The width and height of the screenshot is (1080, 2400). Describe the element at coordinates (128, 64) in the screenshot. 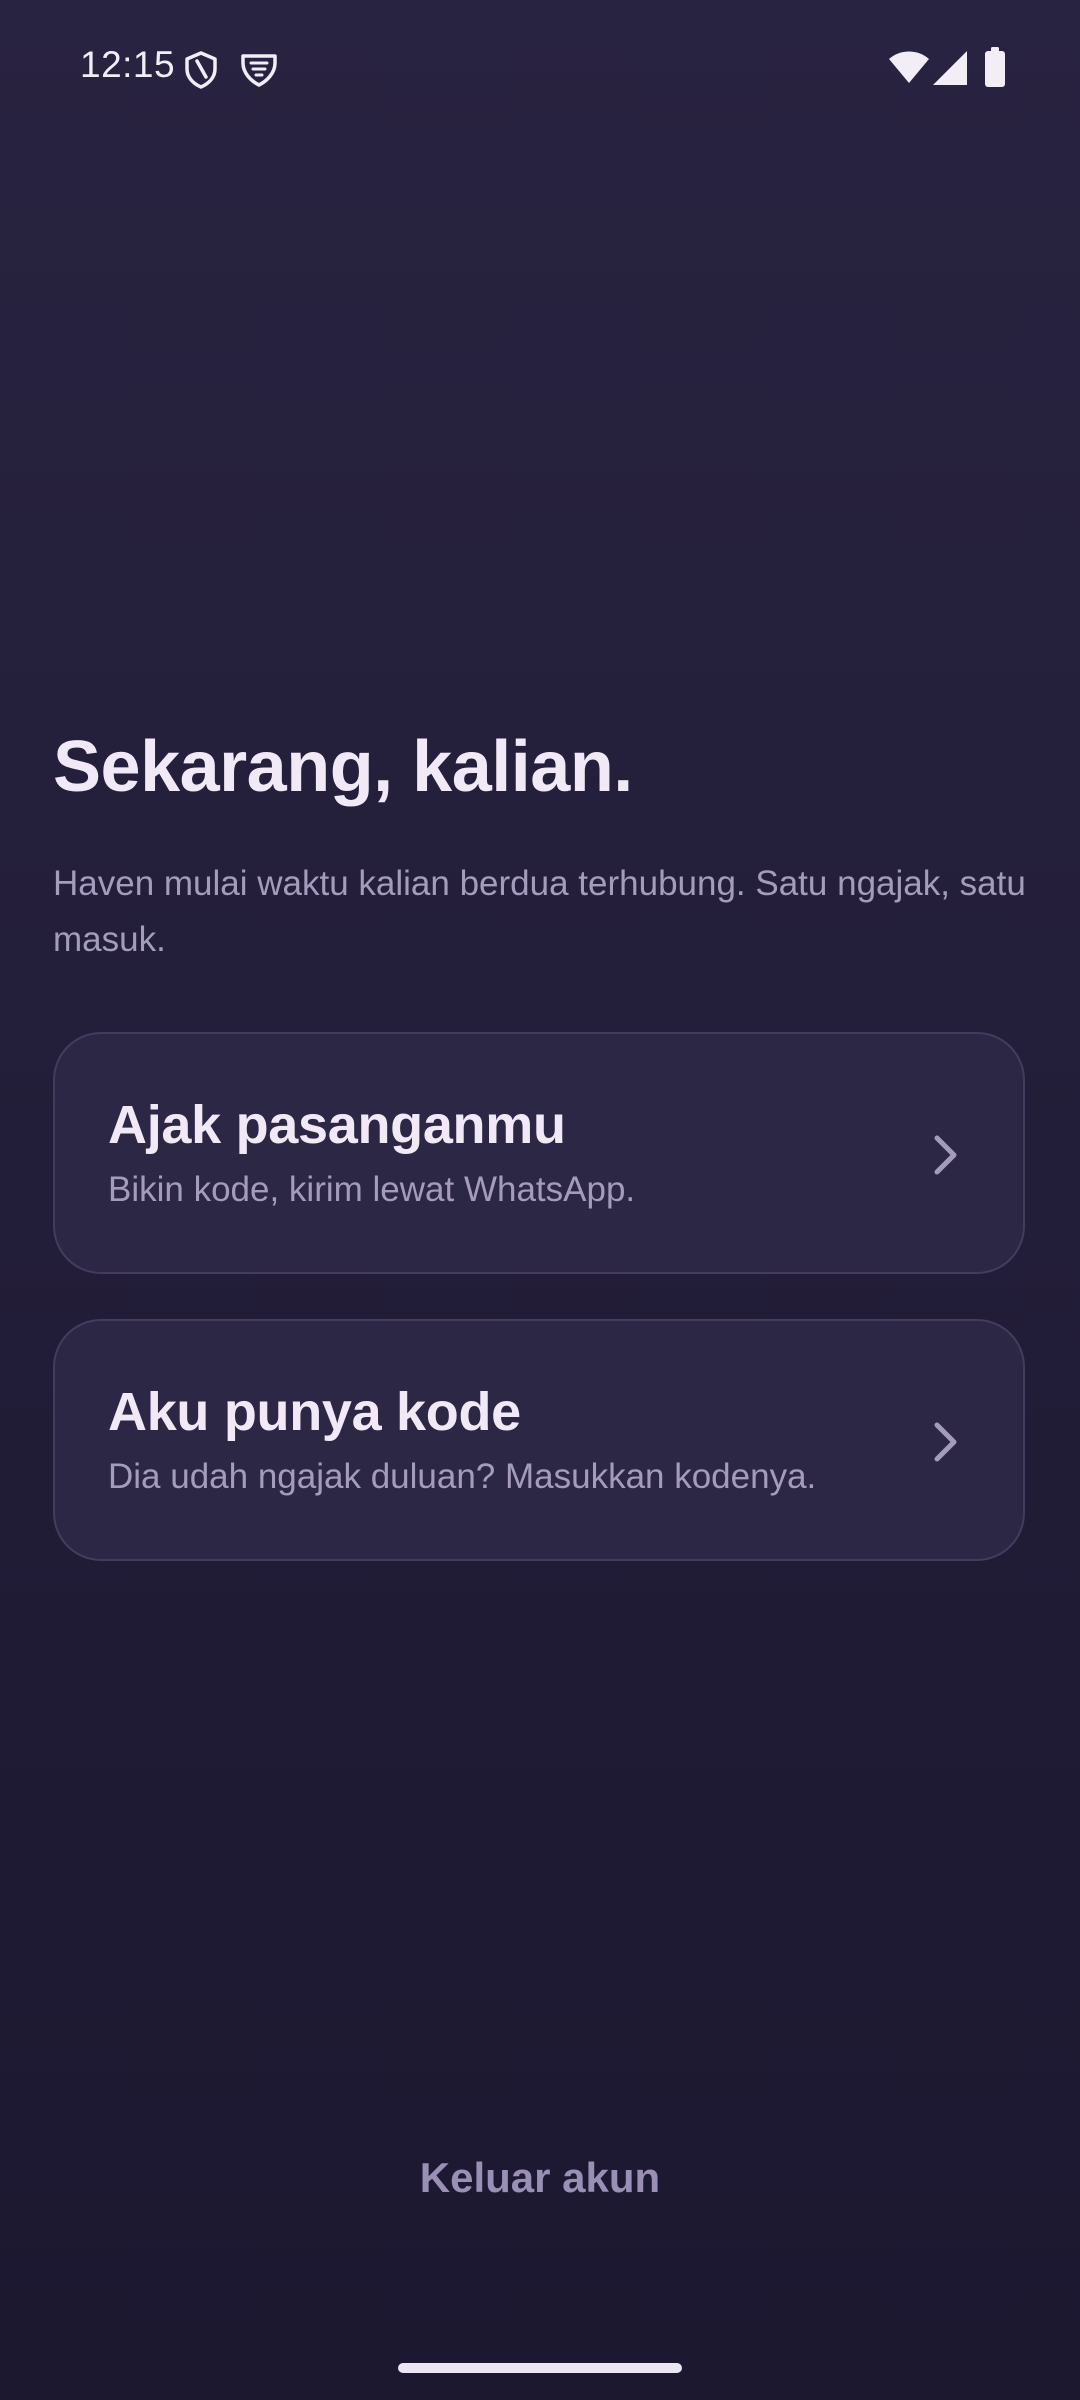

I see `status-time: 12:15` at that location.